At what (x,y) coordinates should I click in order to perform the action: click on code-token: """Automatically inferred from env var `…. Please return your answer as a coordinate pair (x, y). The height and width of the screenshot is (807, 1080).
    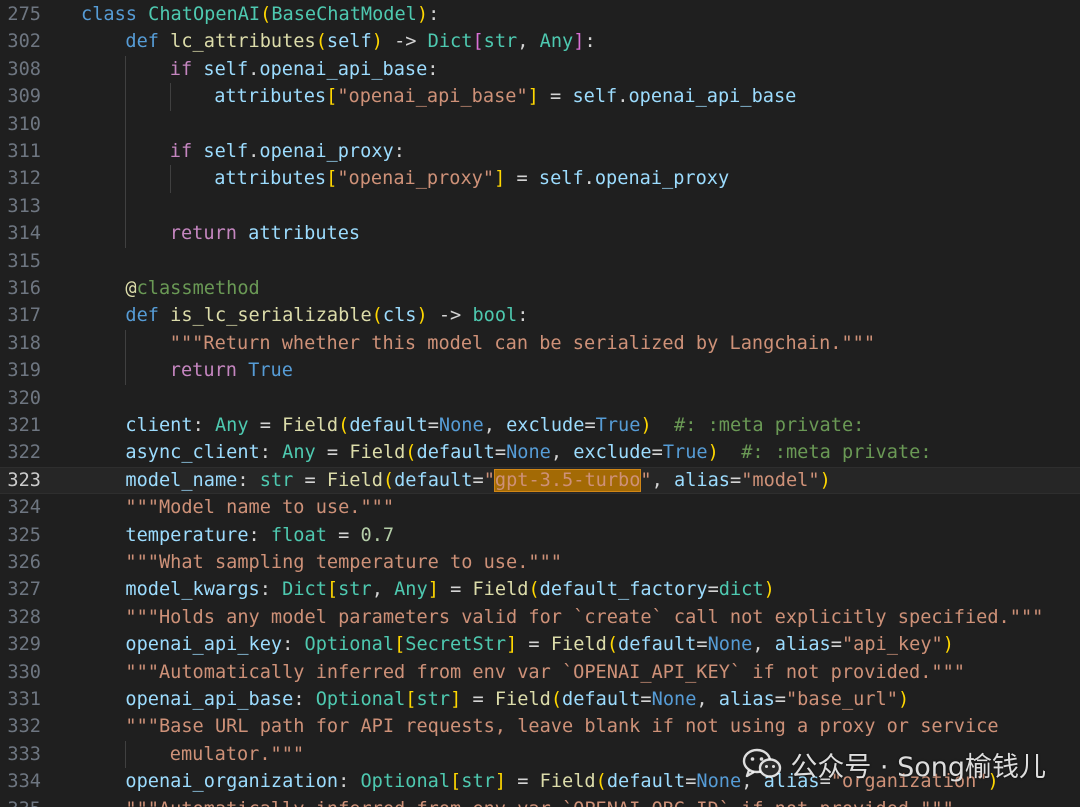
    Looking at the image, I should click on (539, 803).